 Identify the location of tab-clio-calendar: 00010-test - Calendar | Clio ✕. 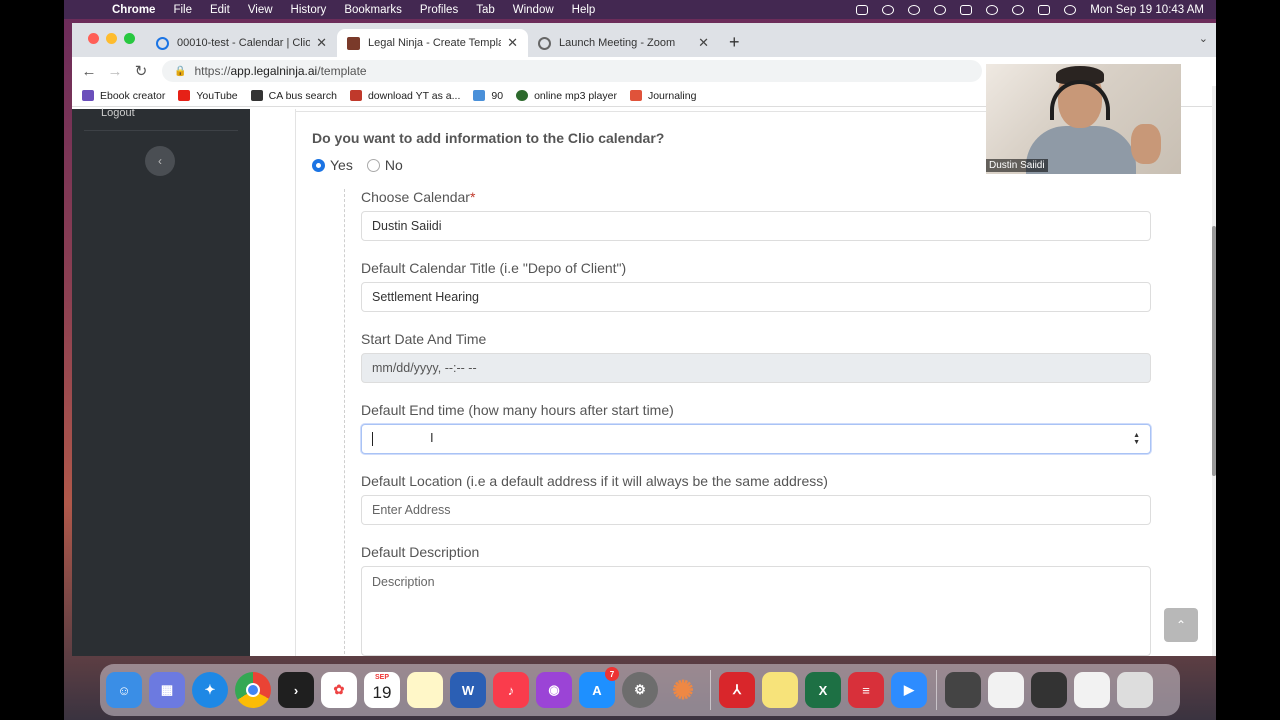
(241, 43).